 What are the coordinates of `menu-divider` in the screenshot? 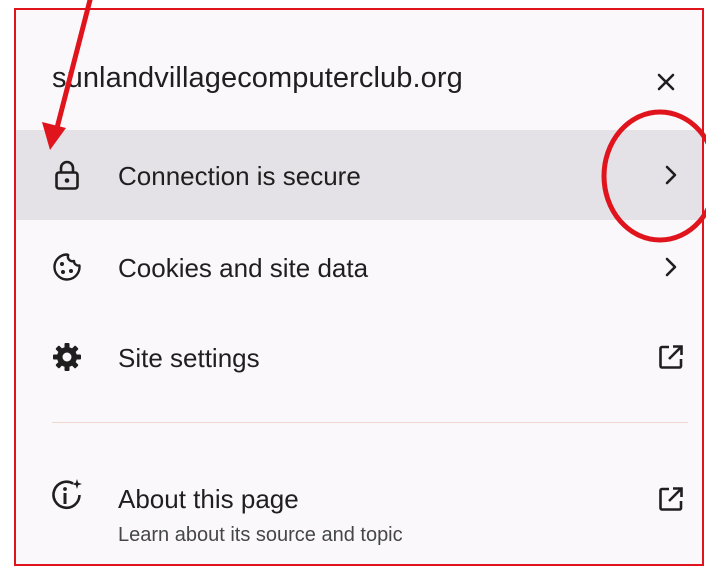 It's located at (370, 422).